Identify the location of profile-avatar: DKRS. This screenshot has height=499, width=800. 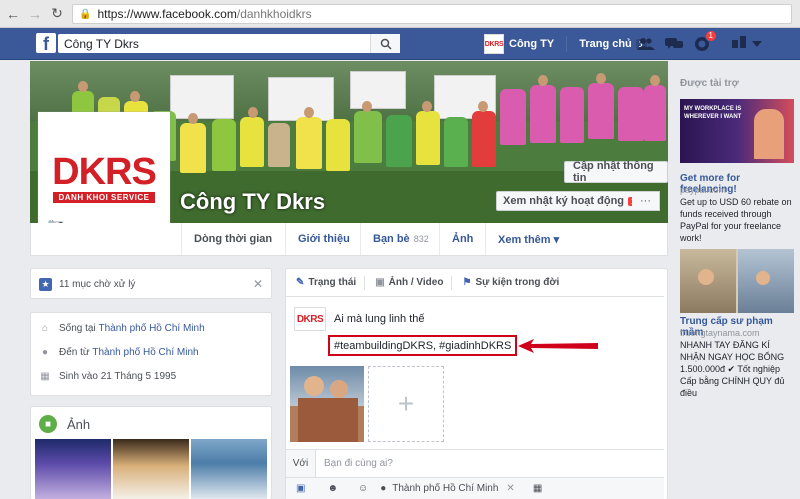
(494, 44).